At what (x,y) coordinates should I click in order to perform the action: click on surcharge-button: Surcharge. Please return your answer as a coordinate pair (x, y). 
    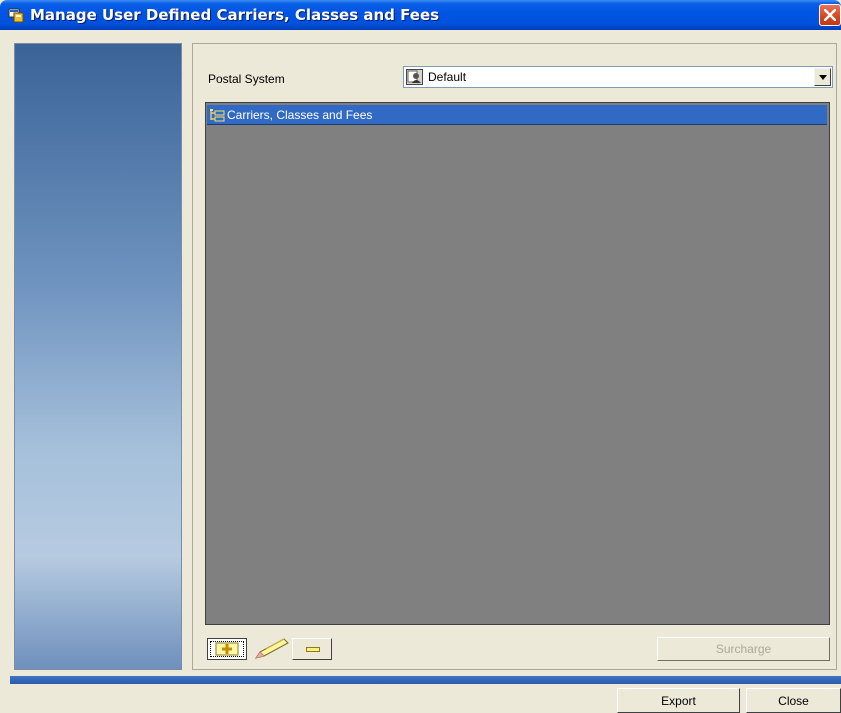
    Looking at the image, I should click on (743, 649).